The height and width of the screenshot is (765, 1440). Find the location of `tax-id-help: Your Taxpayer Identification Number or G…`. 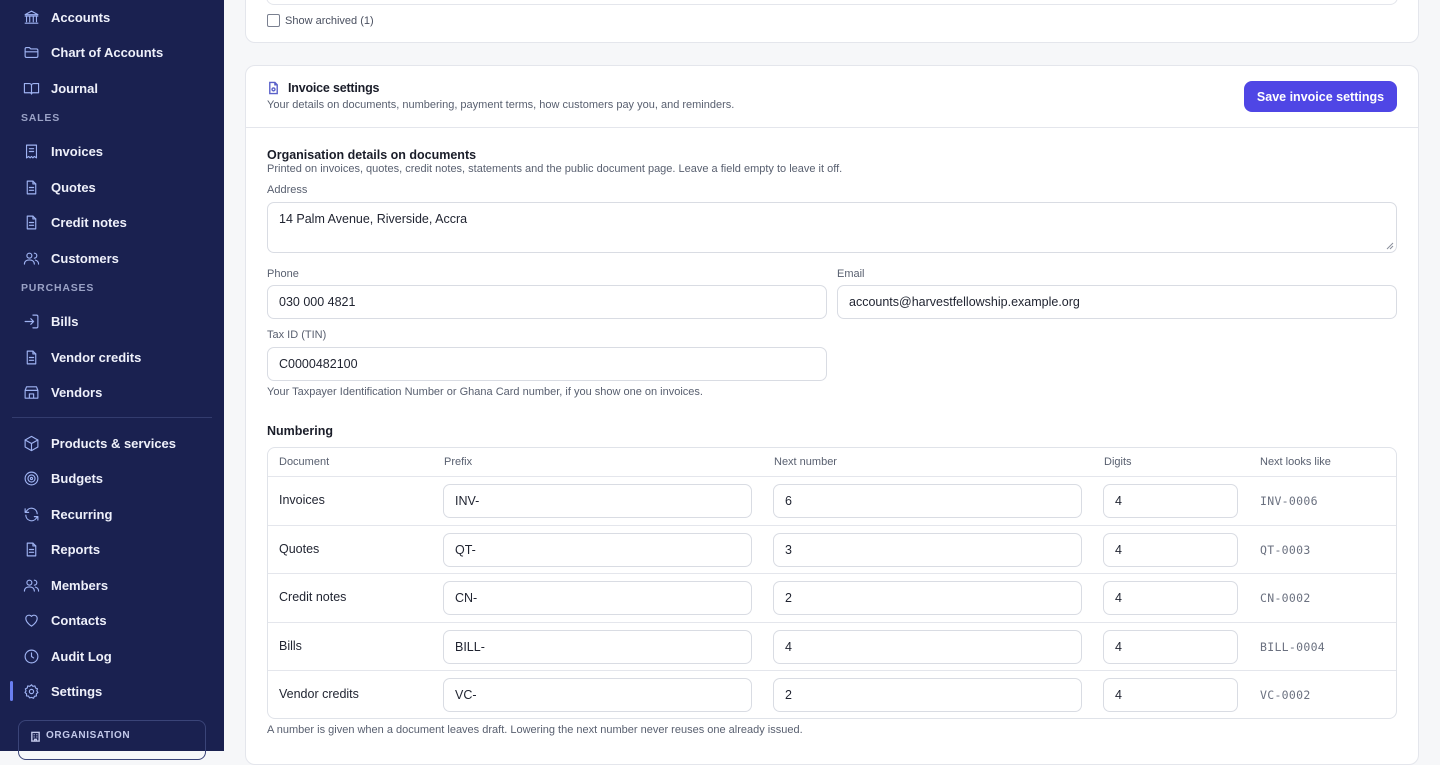

tax-id-help: Your Taxpayer Identification Number or G… is located at coordinates (485, 392).